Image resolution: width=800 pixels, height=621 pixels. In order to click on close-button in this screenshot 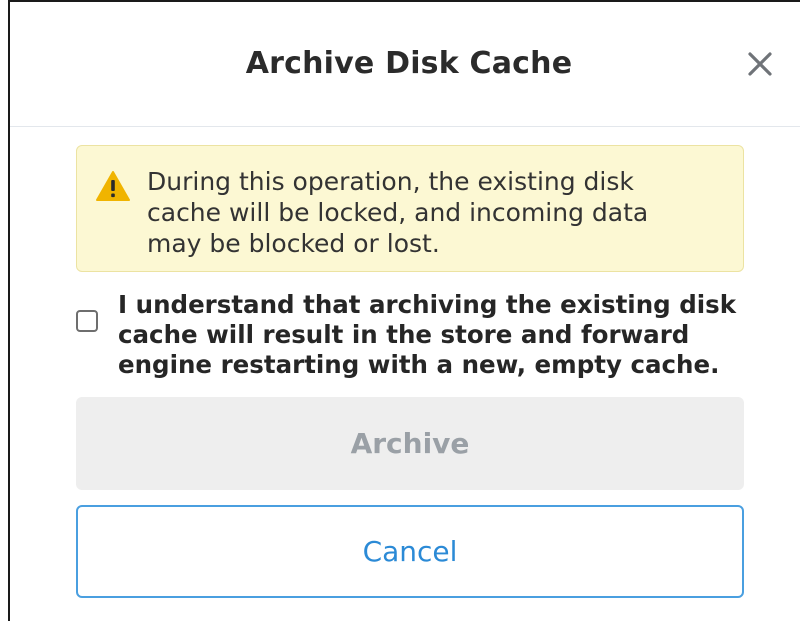, I will do `click(760, 64)`.